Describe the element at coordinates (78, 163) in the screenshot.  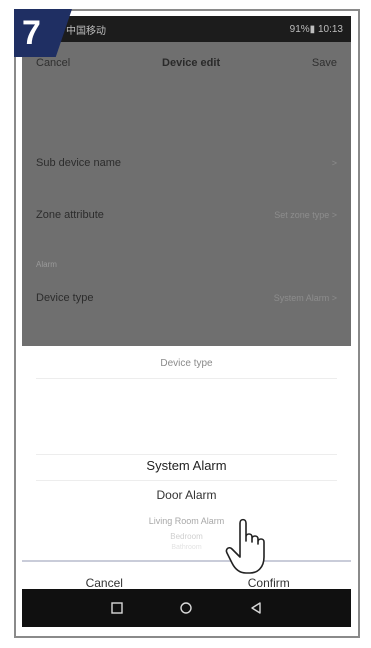
I see `sub-device-name-label: Sub device name` at that location.